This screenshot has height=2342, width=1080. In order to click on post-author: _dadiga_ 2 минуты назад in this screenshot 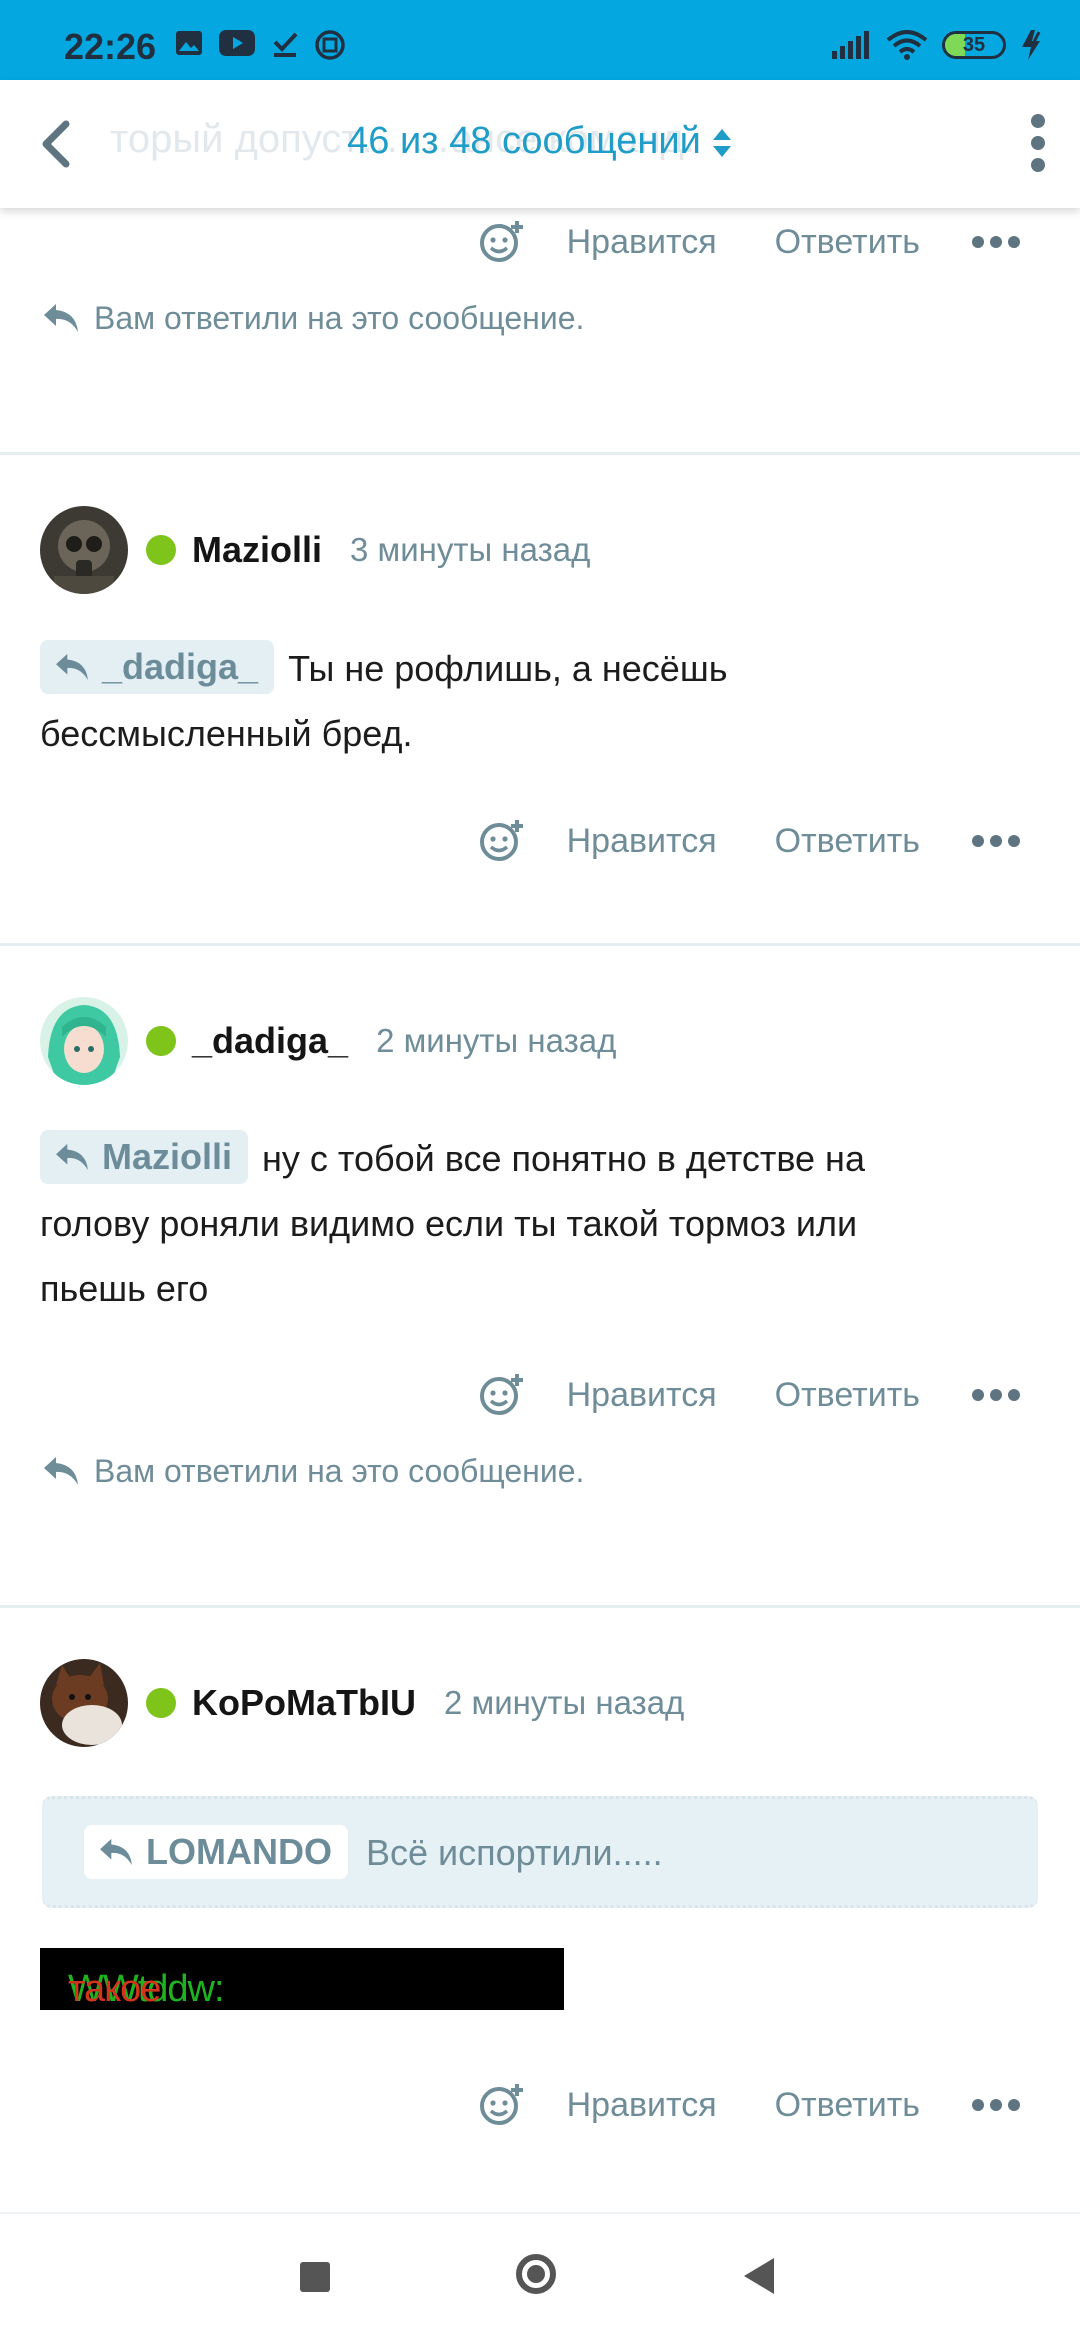, I will do `click(328, 1041)`.